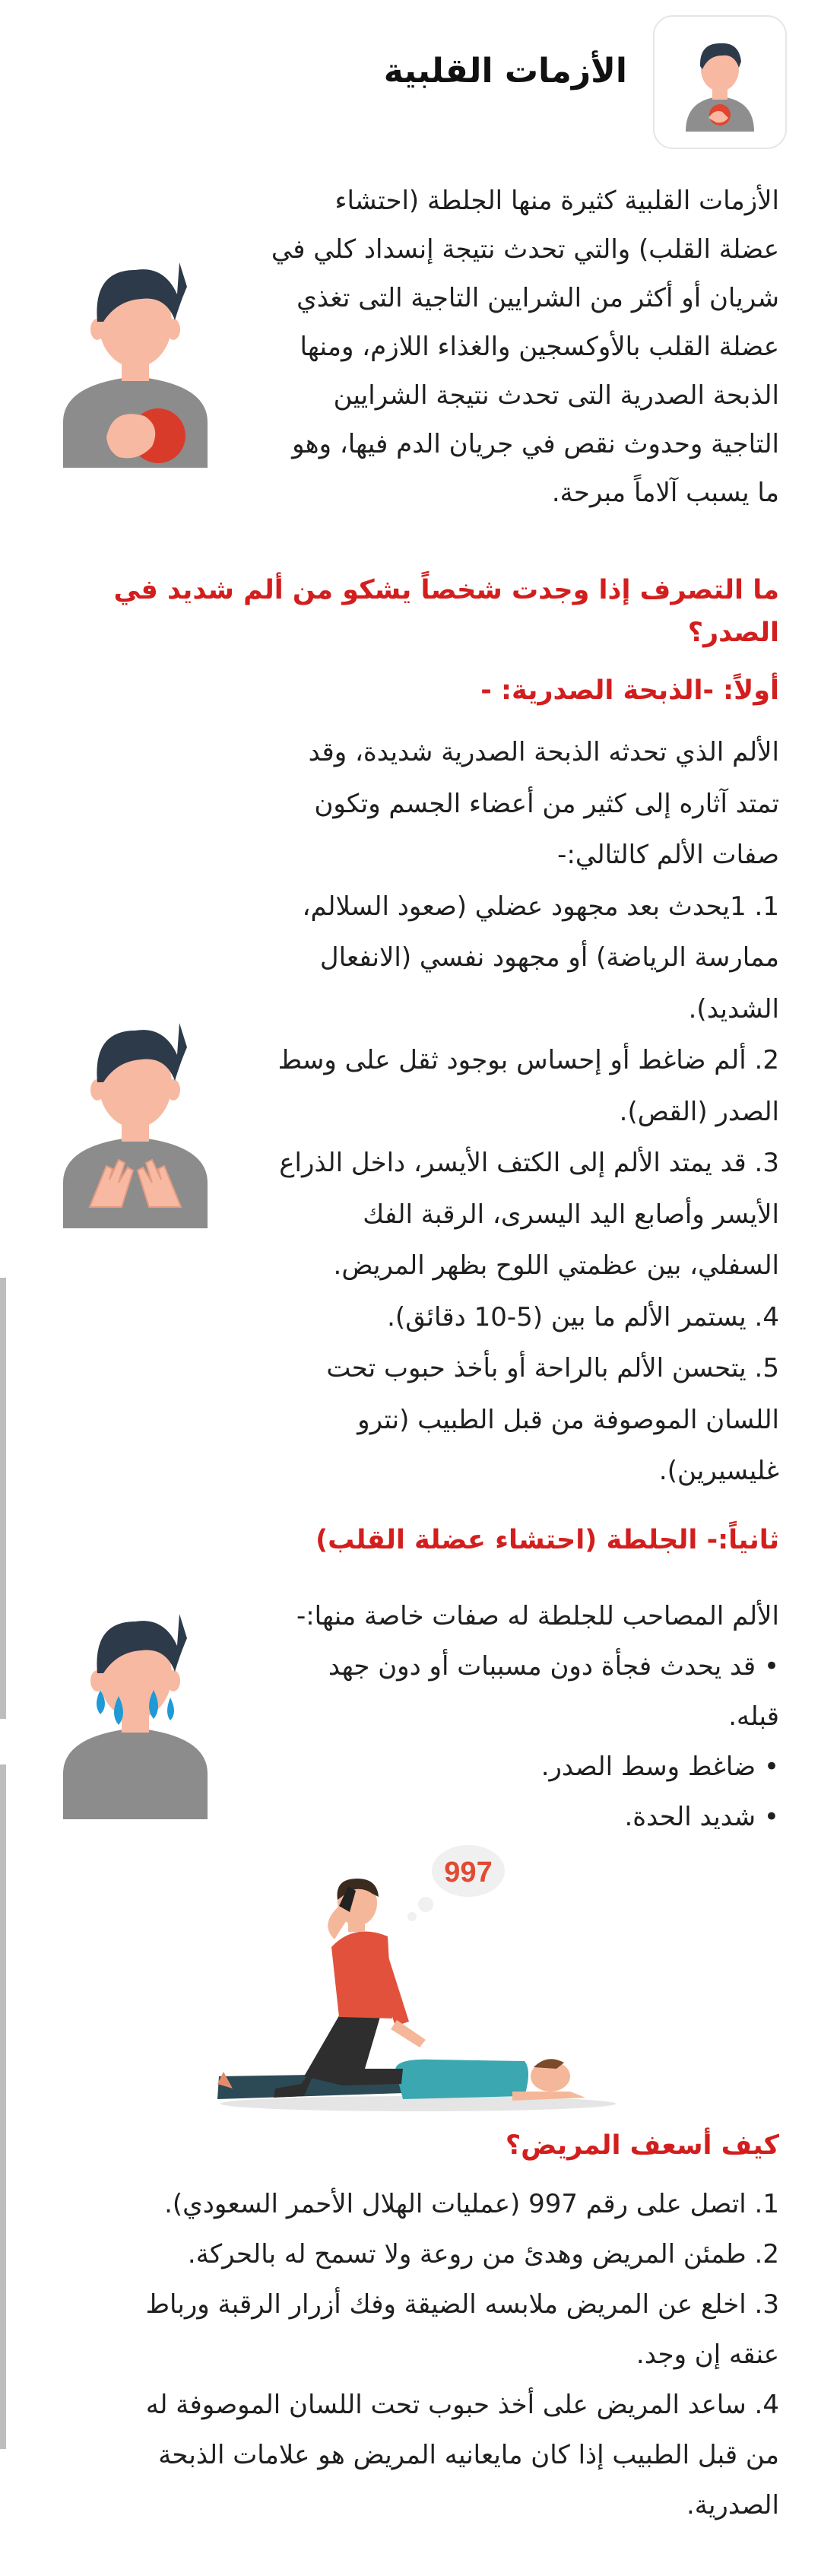  Describe the element at coordinates (629, 690) in the screenshot. I see `angina-heading: أولاً: -الذبحة الصدرية: -` at that location.